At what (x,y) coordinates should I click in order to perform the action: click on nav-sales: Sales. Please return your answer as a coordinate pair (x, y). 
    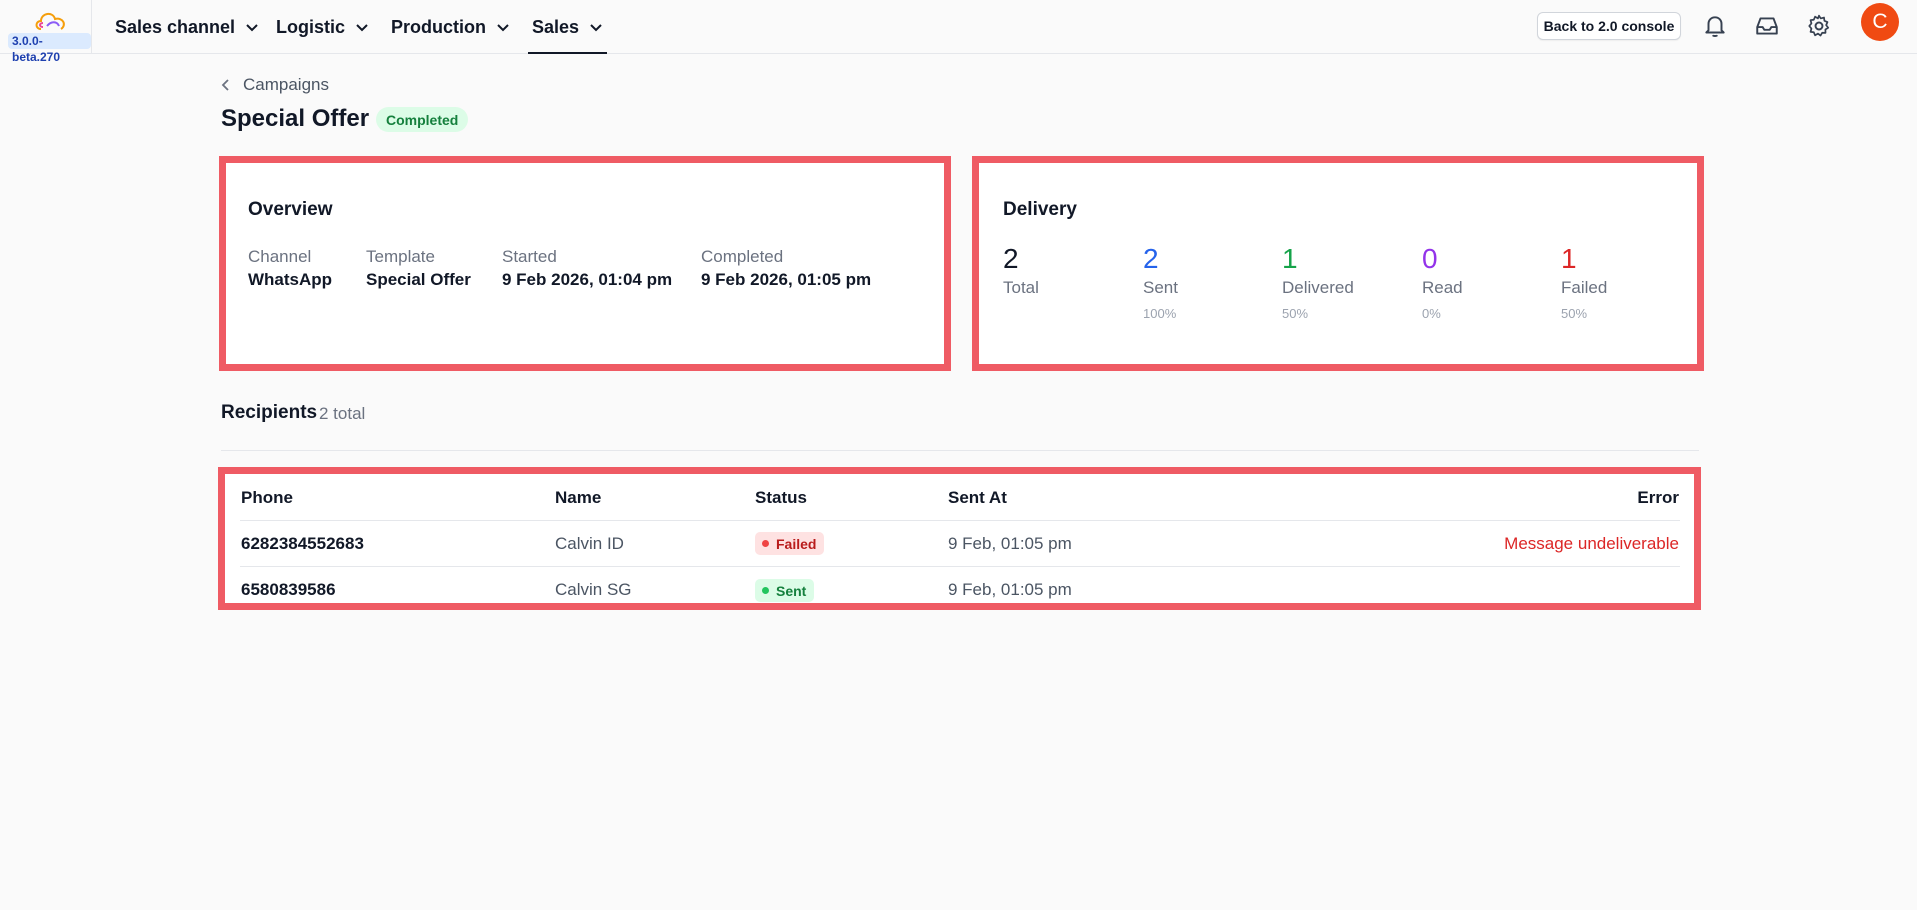
    Looking at the image, I should click on (567, 27).